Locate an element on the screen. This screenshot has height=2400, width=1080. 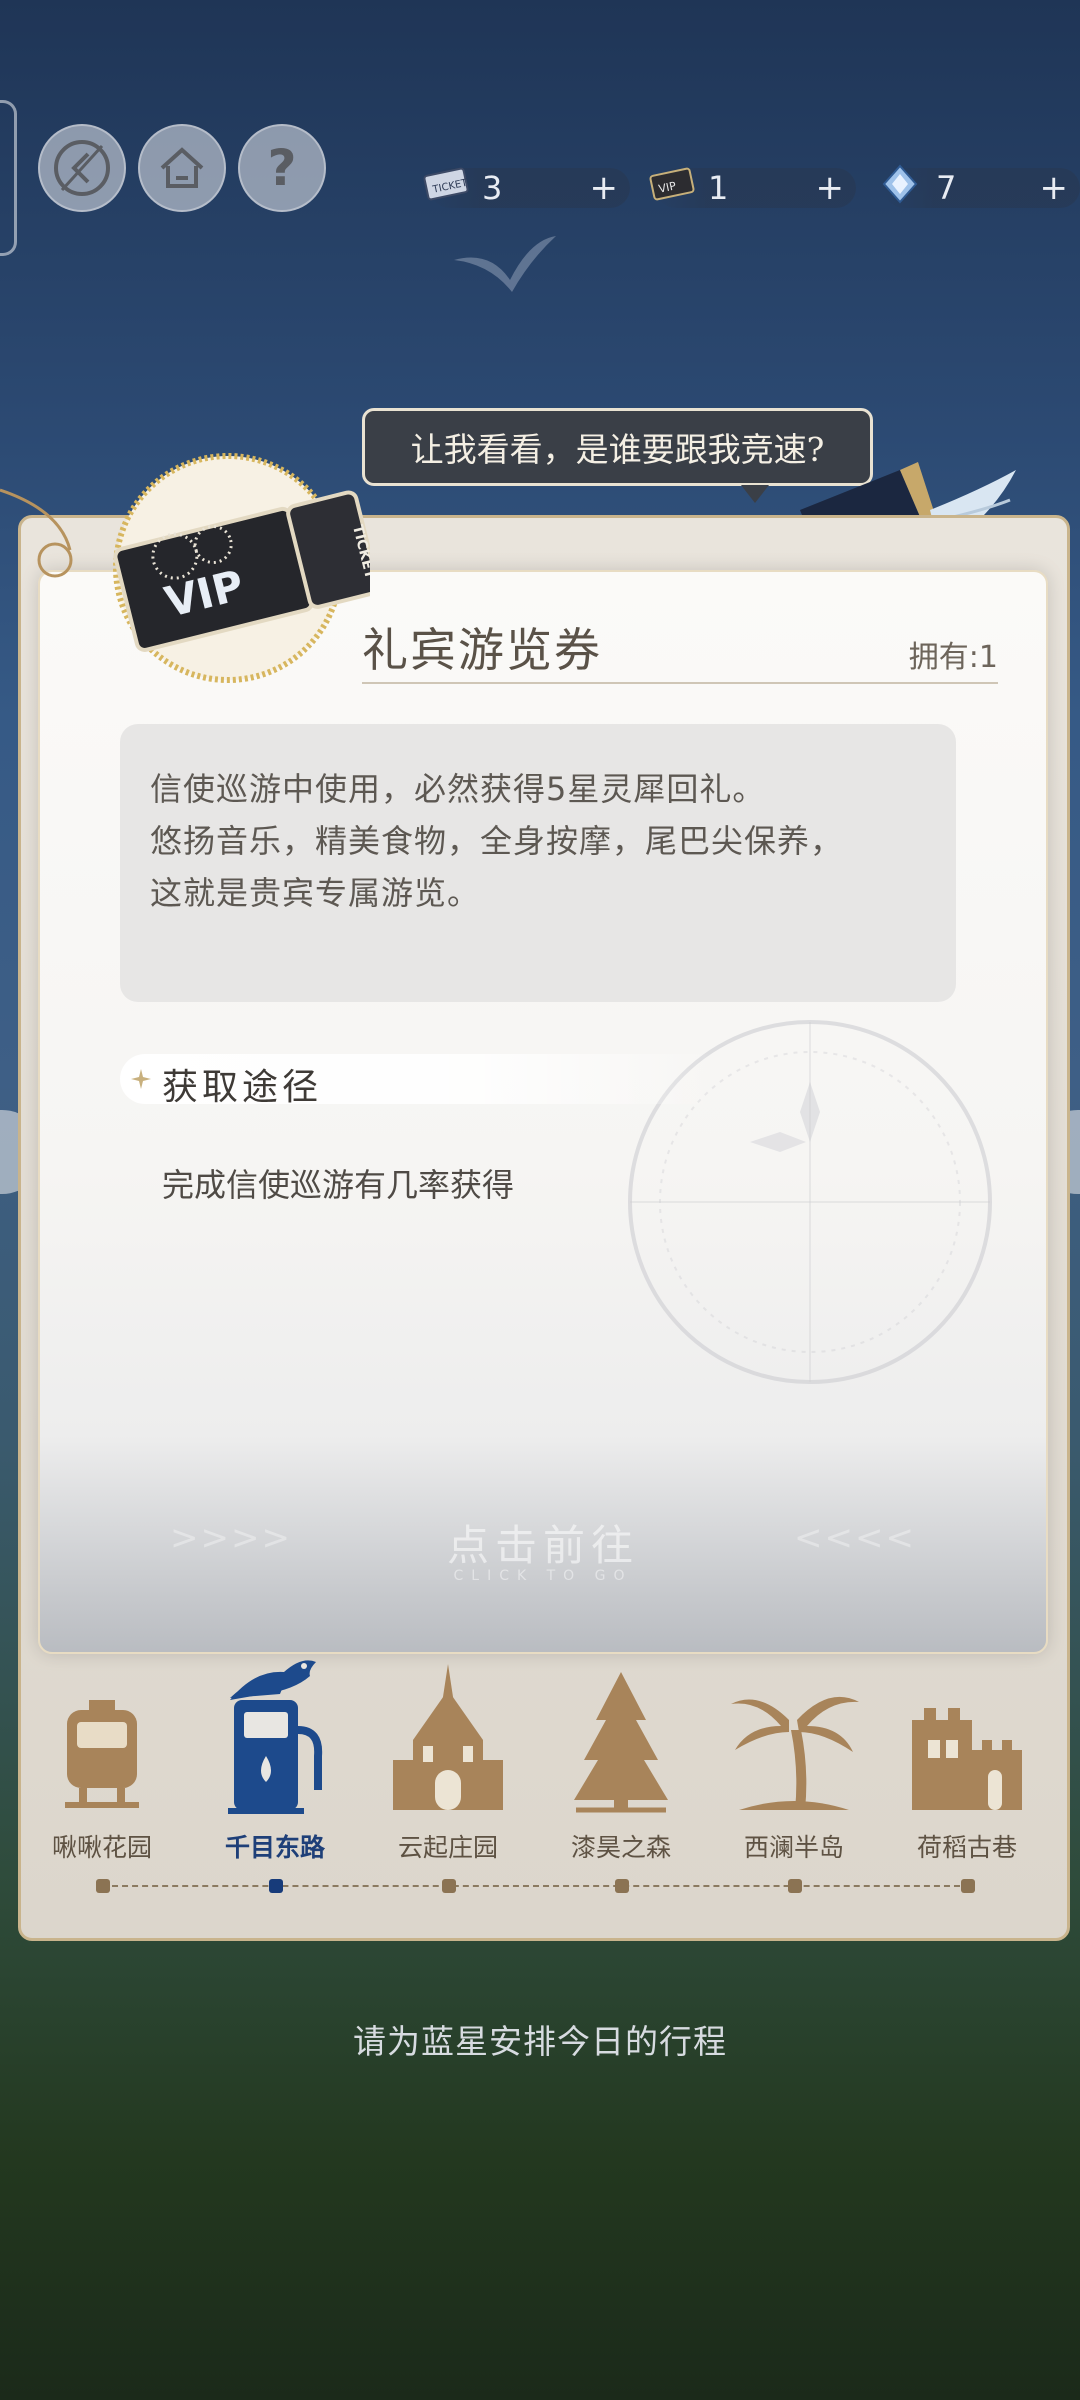
route-node-active is located at coordinates (276, 1886).